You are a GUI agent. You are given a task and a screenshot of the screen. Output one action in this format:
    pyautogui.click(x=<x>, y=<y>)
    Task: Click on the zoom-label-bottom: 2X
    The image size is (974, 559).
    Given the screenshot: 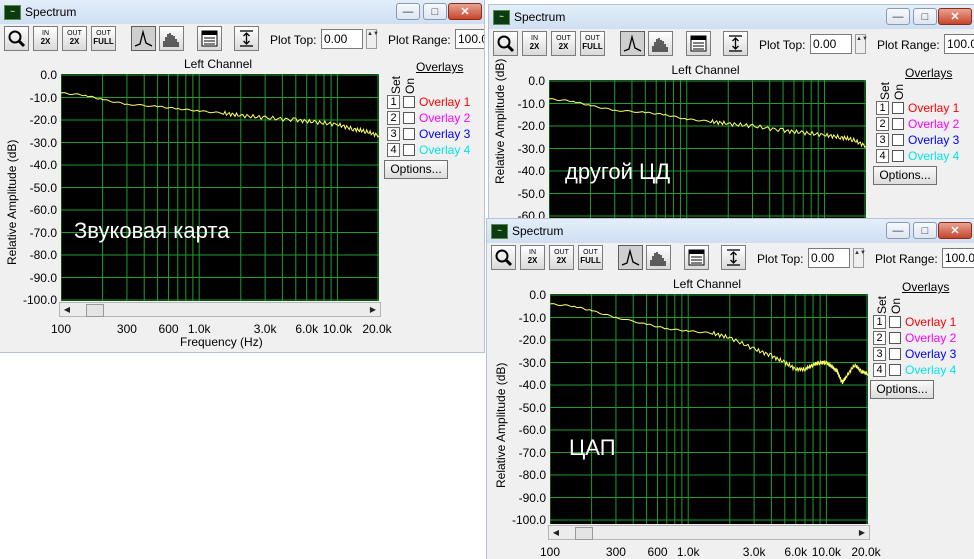 What is the action you would take?
    pyautogui.click(x=534, y=46)
    